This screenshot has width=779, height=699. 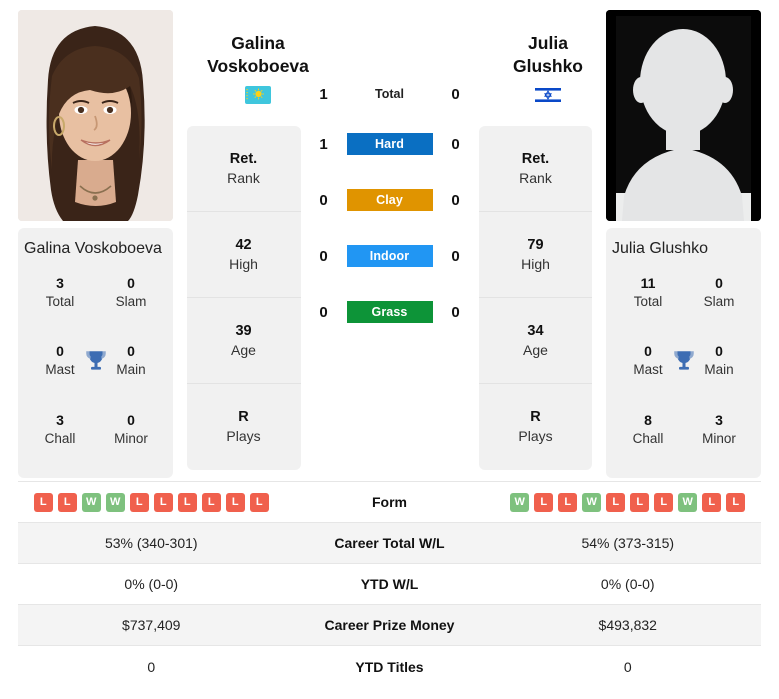 What do you see at coordinates (548, 94) in the screenshot?
I see `flag-israel-icon` at bounding box center [548, 94].